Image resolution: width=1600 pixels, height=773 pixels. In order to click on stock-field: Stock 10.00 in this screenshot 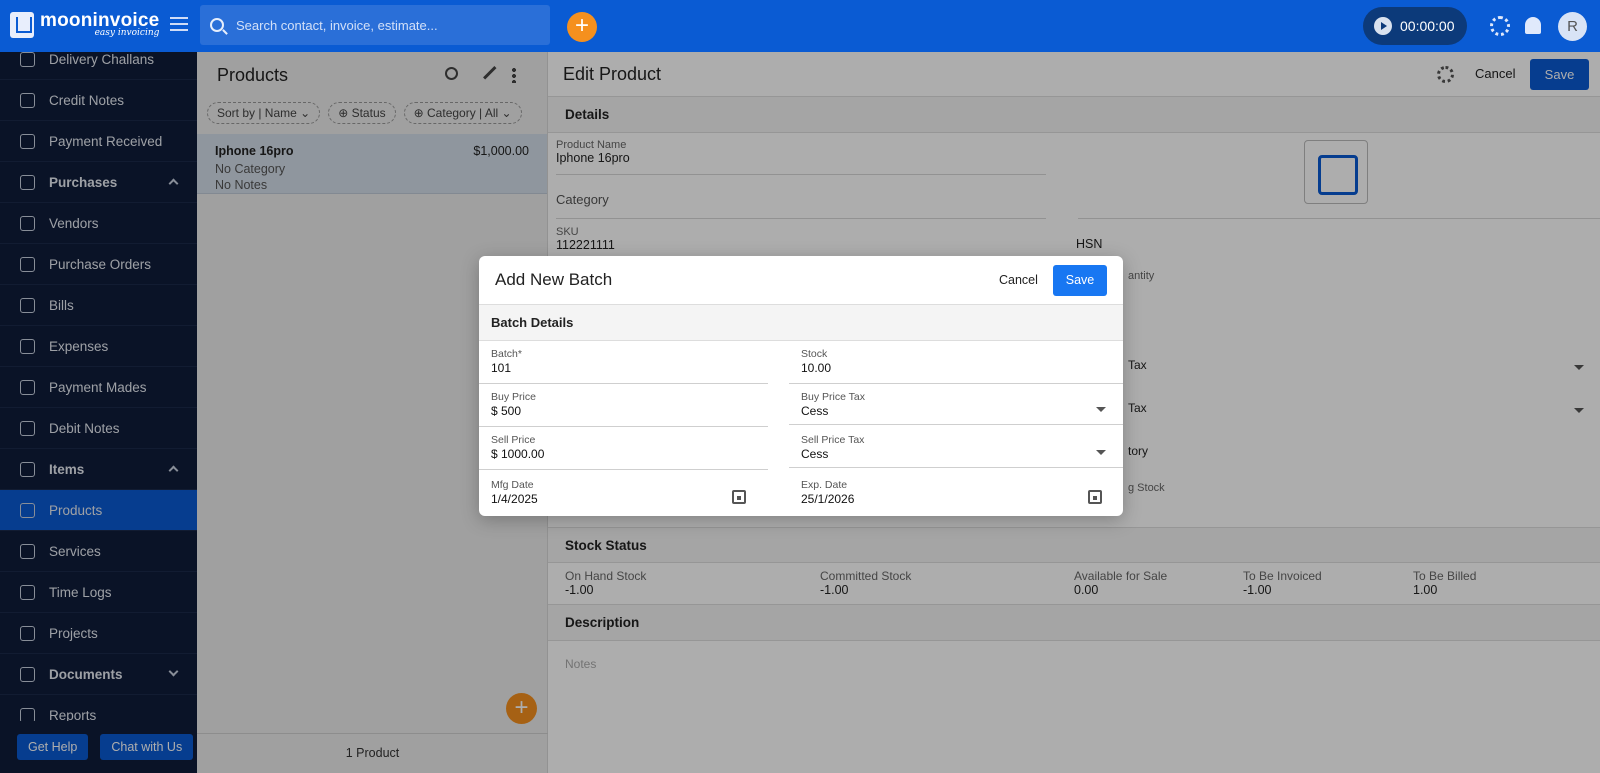, I will do `click(810, 361)`.